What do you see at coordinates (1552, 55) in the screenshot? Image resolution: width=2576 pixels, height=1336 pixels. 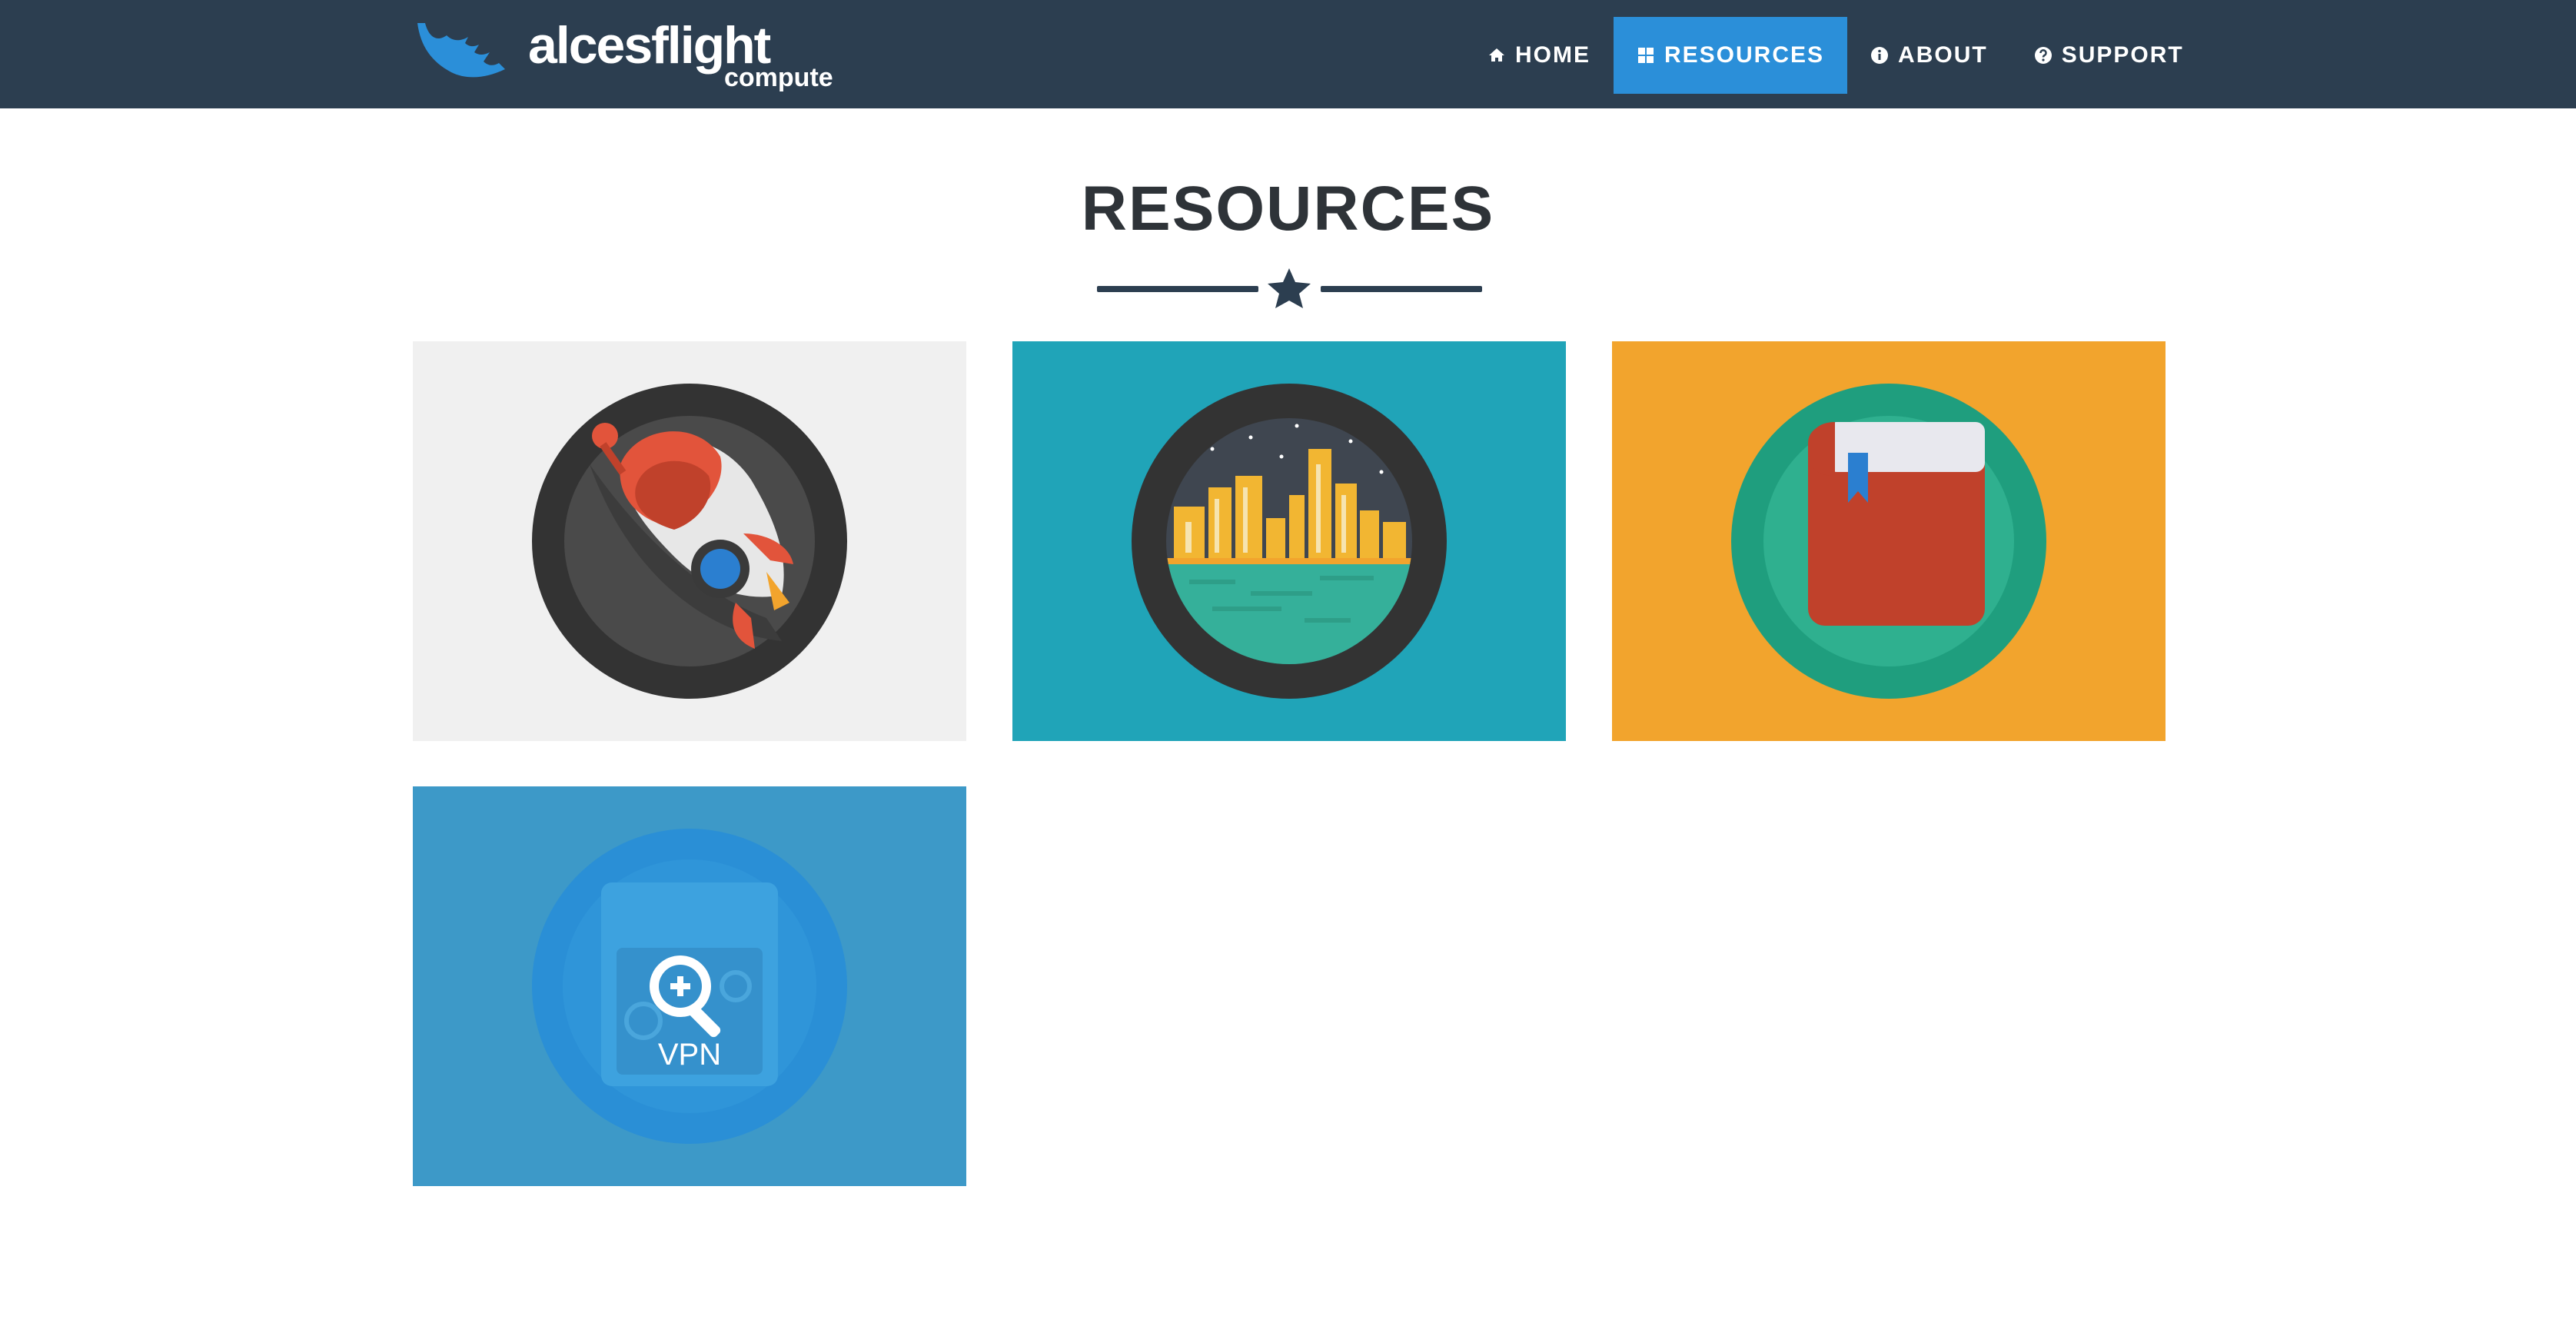 I see `nav-home-label: HOME` at bounding box center [1552, 55].